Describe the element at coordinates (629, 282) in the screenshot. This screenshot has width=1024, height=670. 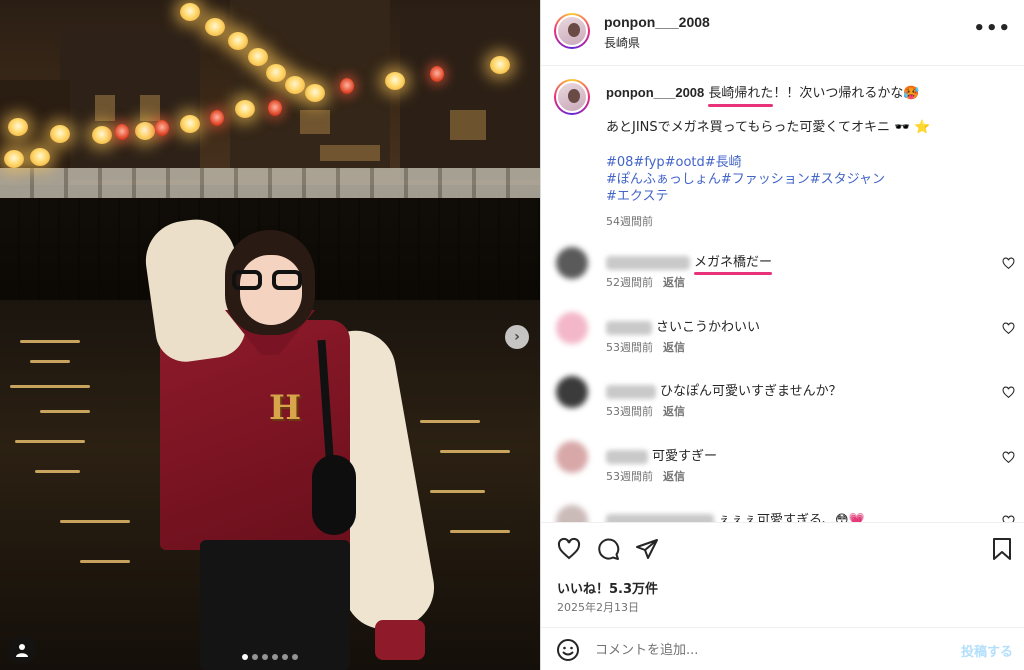
I see `comment-time: 52週間前` at that location.